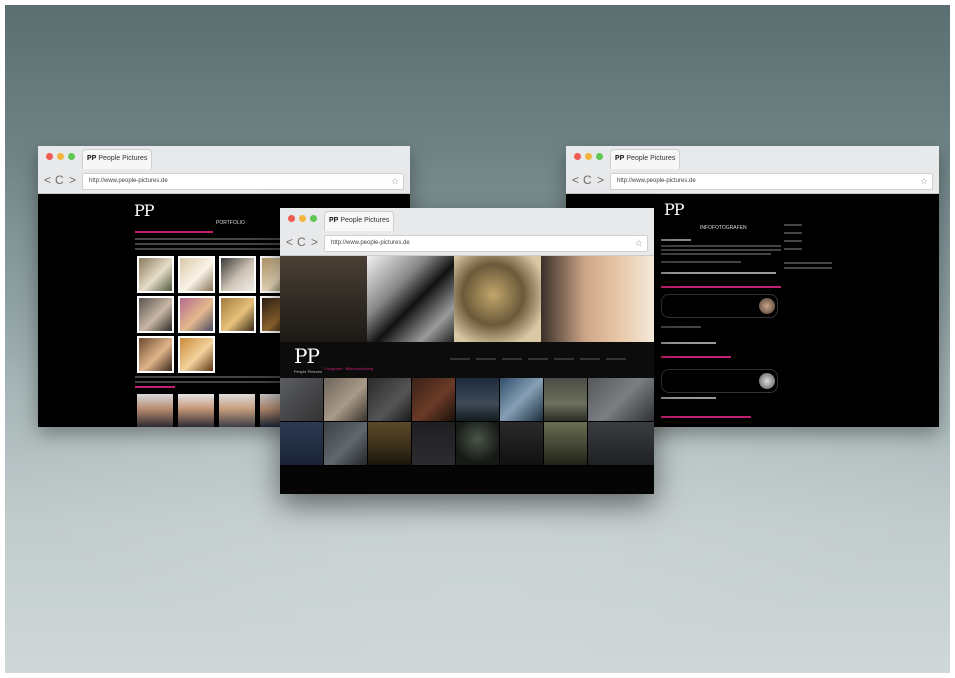  Describe the element at coordinates (767, 306) in the screenshot. I see `avatar` at that location.